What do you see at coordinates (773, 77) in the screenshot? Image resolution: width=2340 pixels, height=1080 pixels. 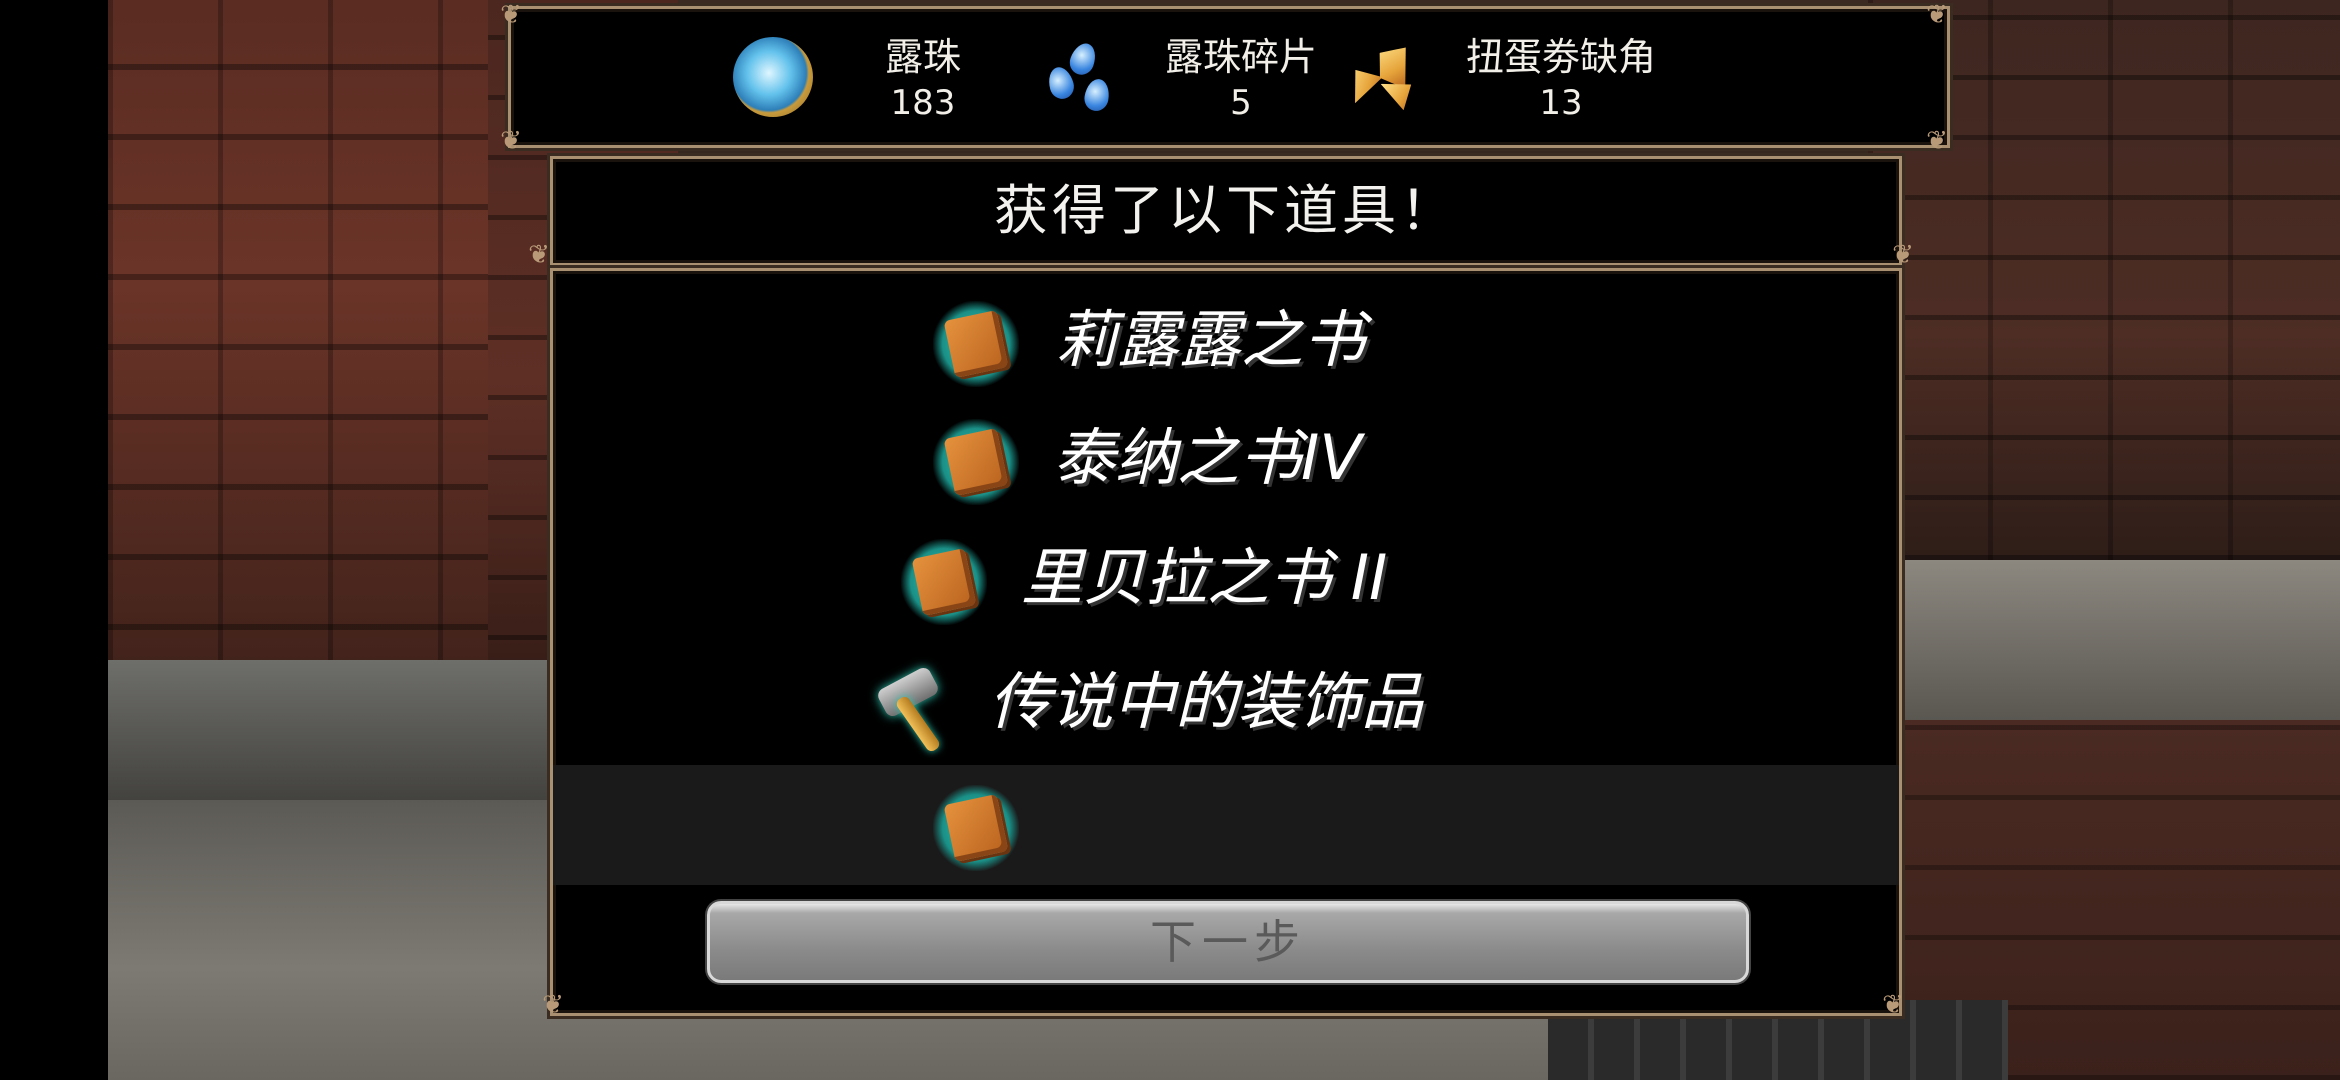 I see `dew-orb-icon` at bounding box center [773, 77].